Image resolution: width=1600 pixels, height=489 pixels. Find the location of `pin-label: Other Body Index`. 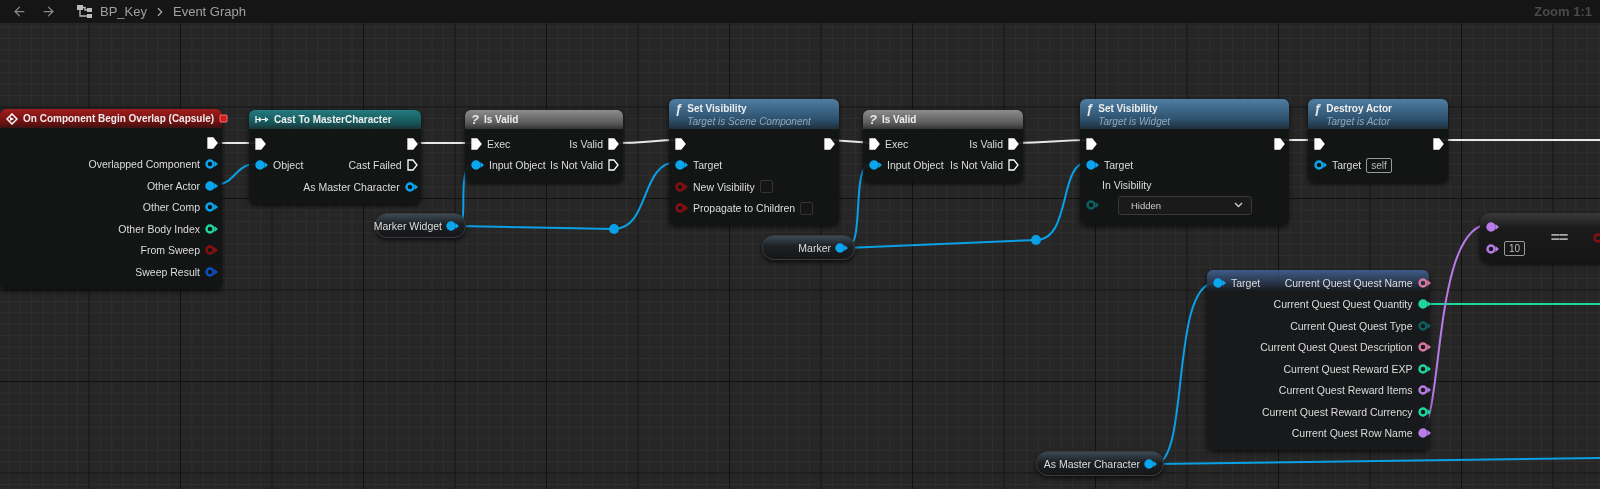

pin-label: Other Body Index is located at coordinates (159, 228).